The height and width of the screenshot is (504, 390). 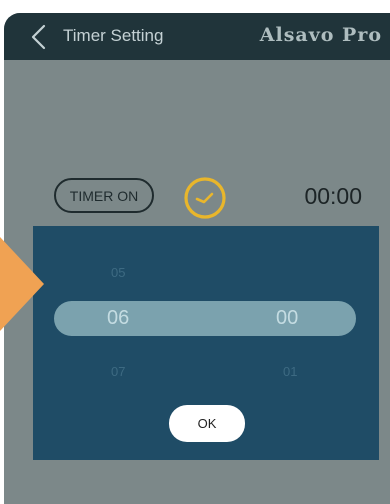 What do you see at coordinates (113, 35) in the screenshot?
I see `page-title: Timer Setting` at bounding box center [113, 35].